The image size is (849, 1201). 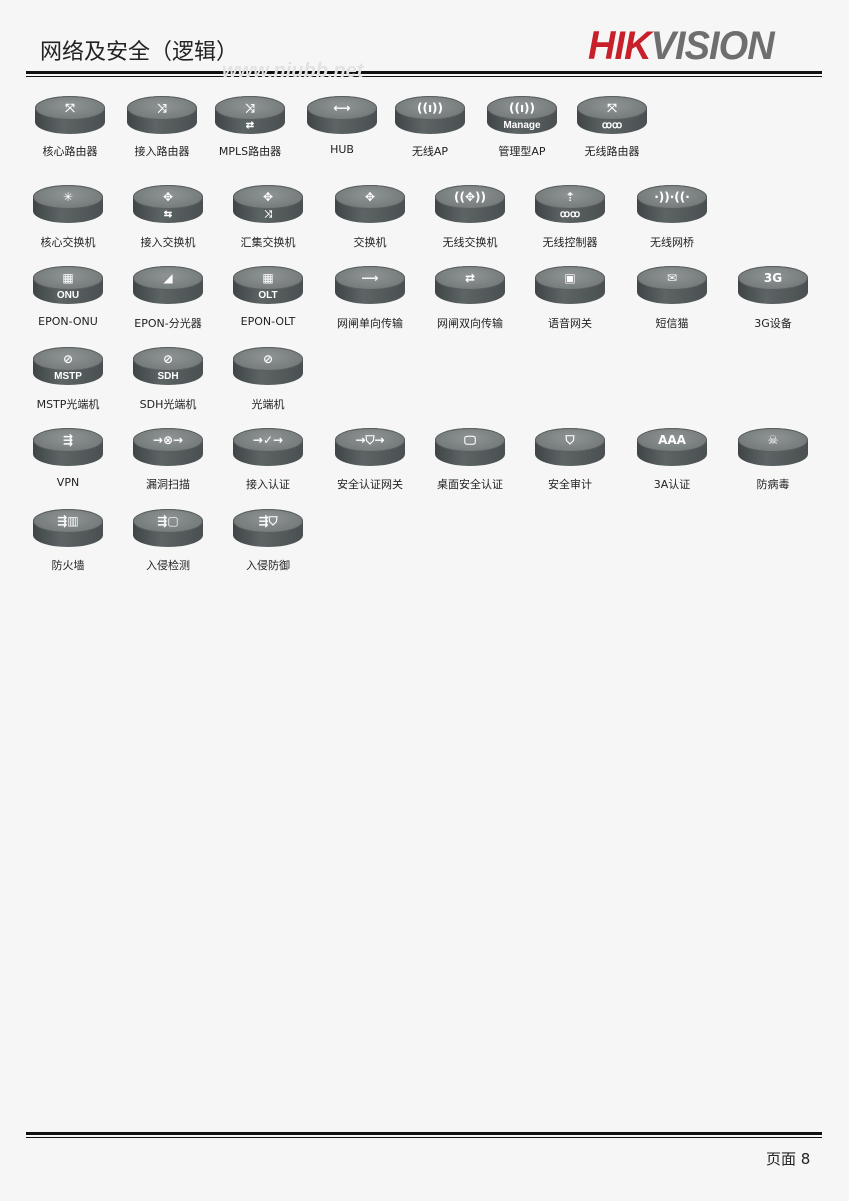 I want to click on device-icon: ⤧, so click(x=70, y=115).